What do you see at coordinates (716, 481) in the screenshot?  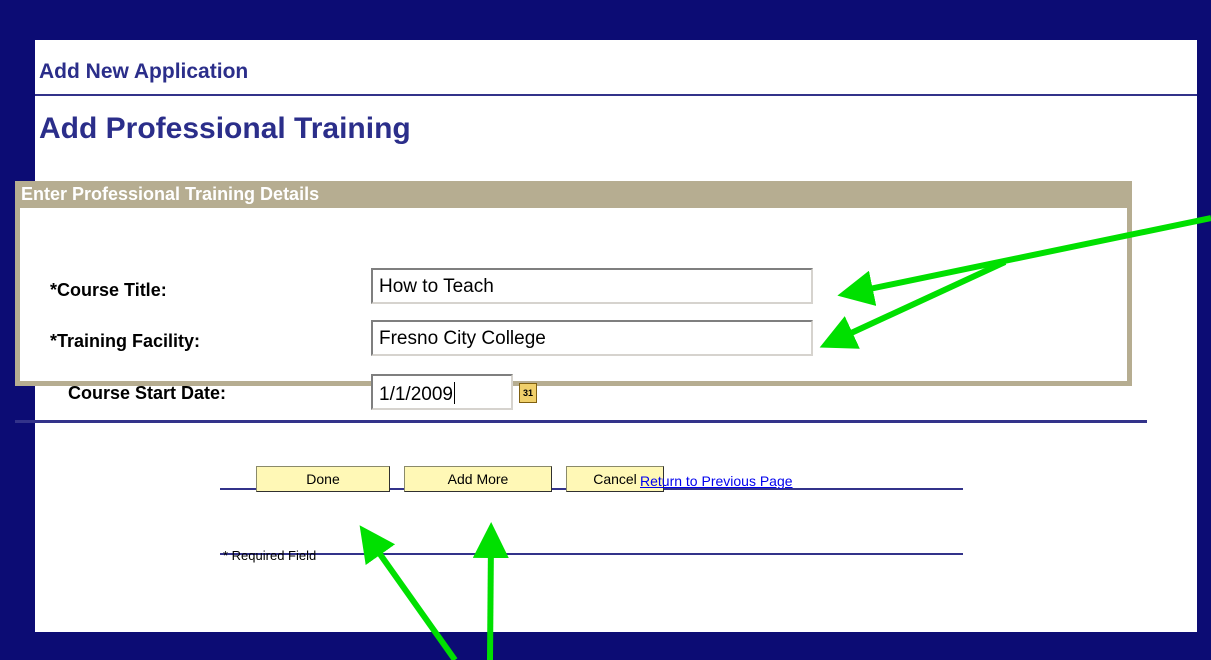 I see `return-to-previous-page-link: Return to Previous Page` at bounding box center [716, 481].